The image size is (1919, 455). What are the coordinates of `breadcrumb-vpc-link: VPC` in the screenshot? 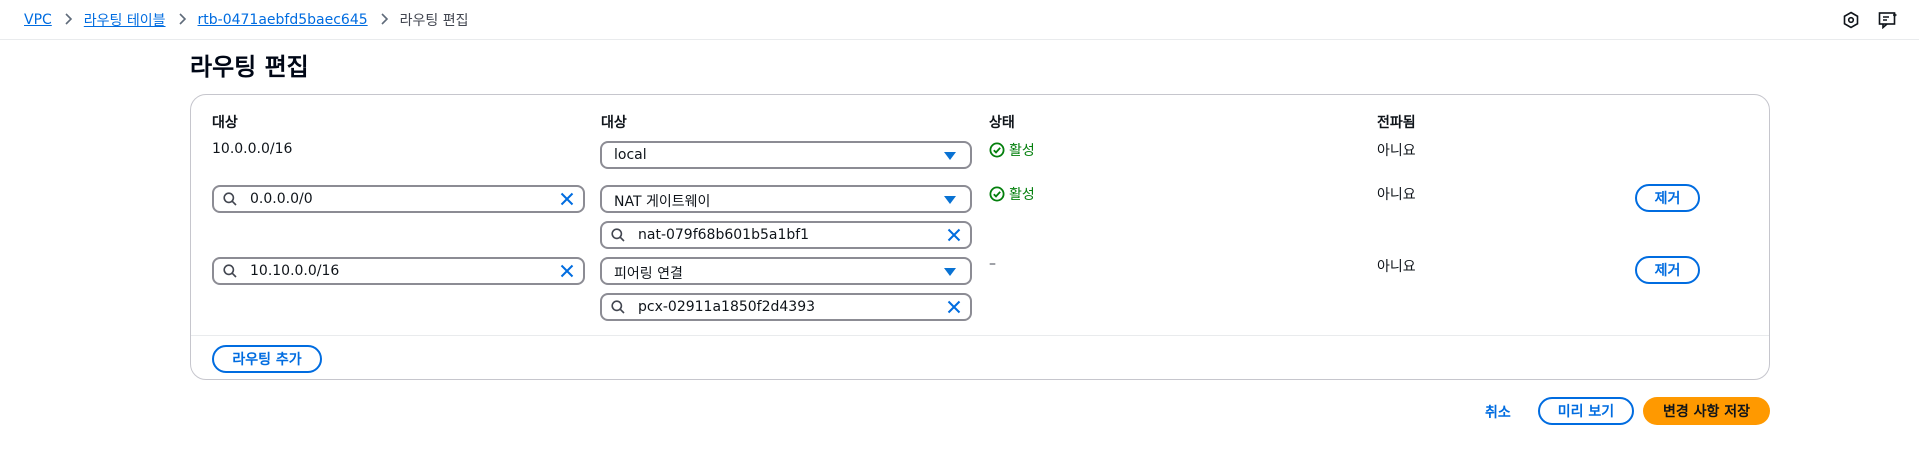 It's located at (38, 20).